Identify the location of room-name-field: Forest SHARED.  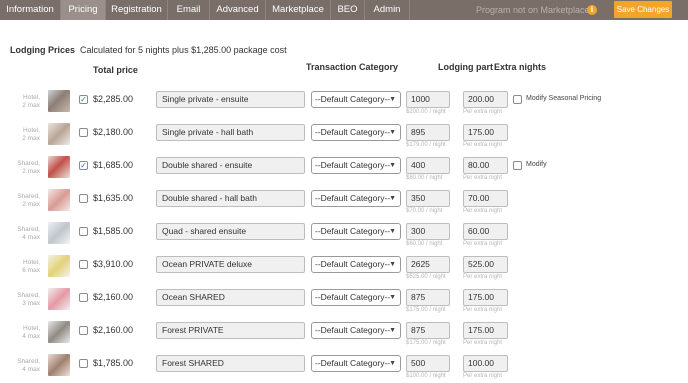
(230, 363).